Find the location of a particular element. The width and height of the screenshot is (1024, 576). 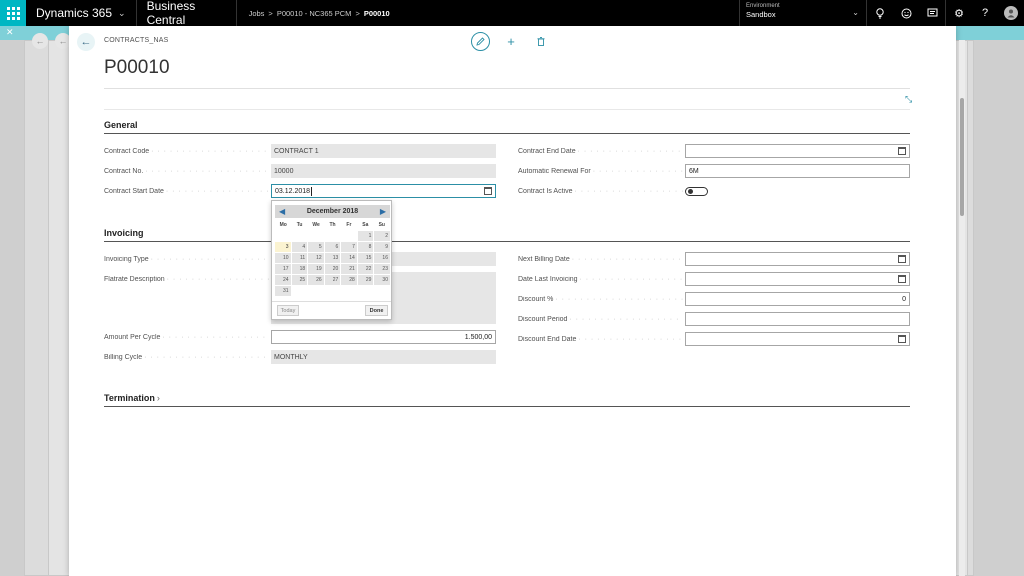

day-cell: 22 is located at coordinates (365, 269).